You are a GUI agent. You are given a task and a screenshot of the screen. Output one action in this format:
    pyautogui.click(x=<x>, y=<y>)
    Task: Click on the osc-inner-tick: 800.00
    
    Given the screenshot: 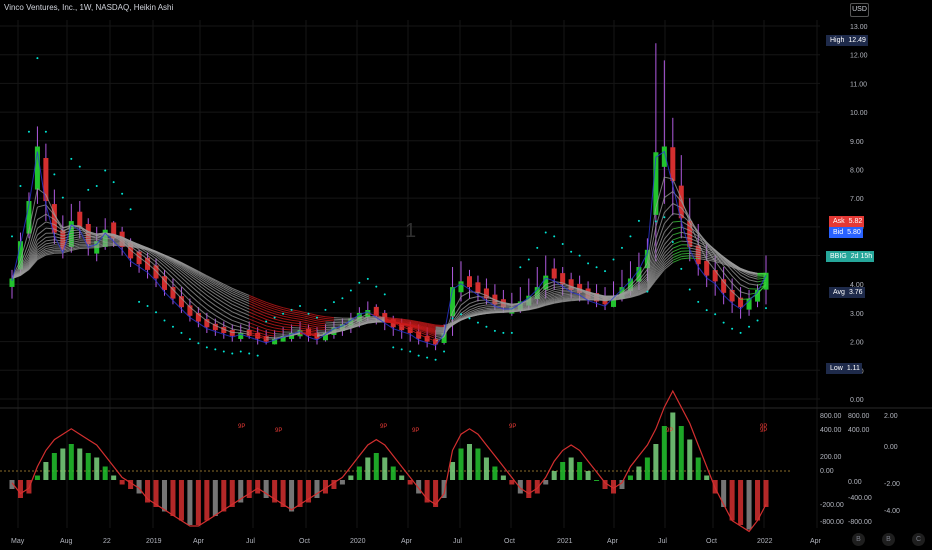 What is the action you would take?
    pyautogui.click(x=859, y=416)
    